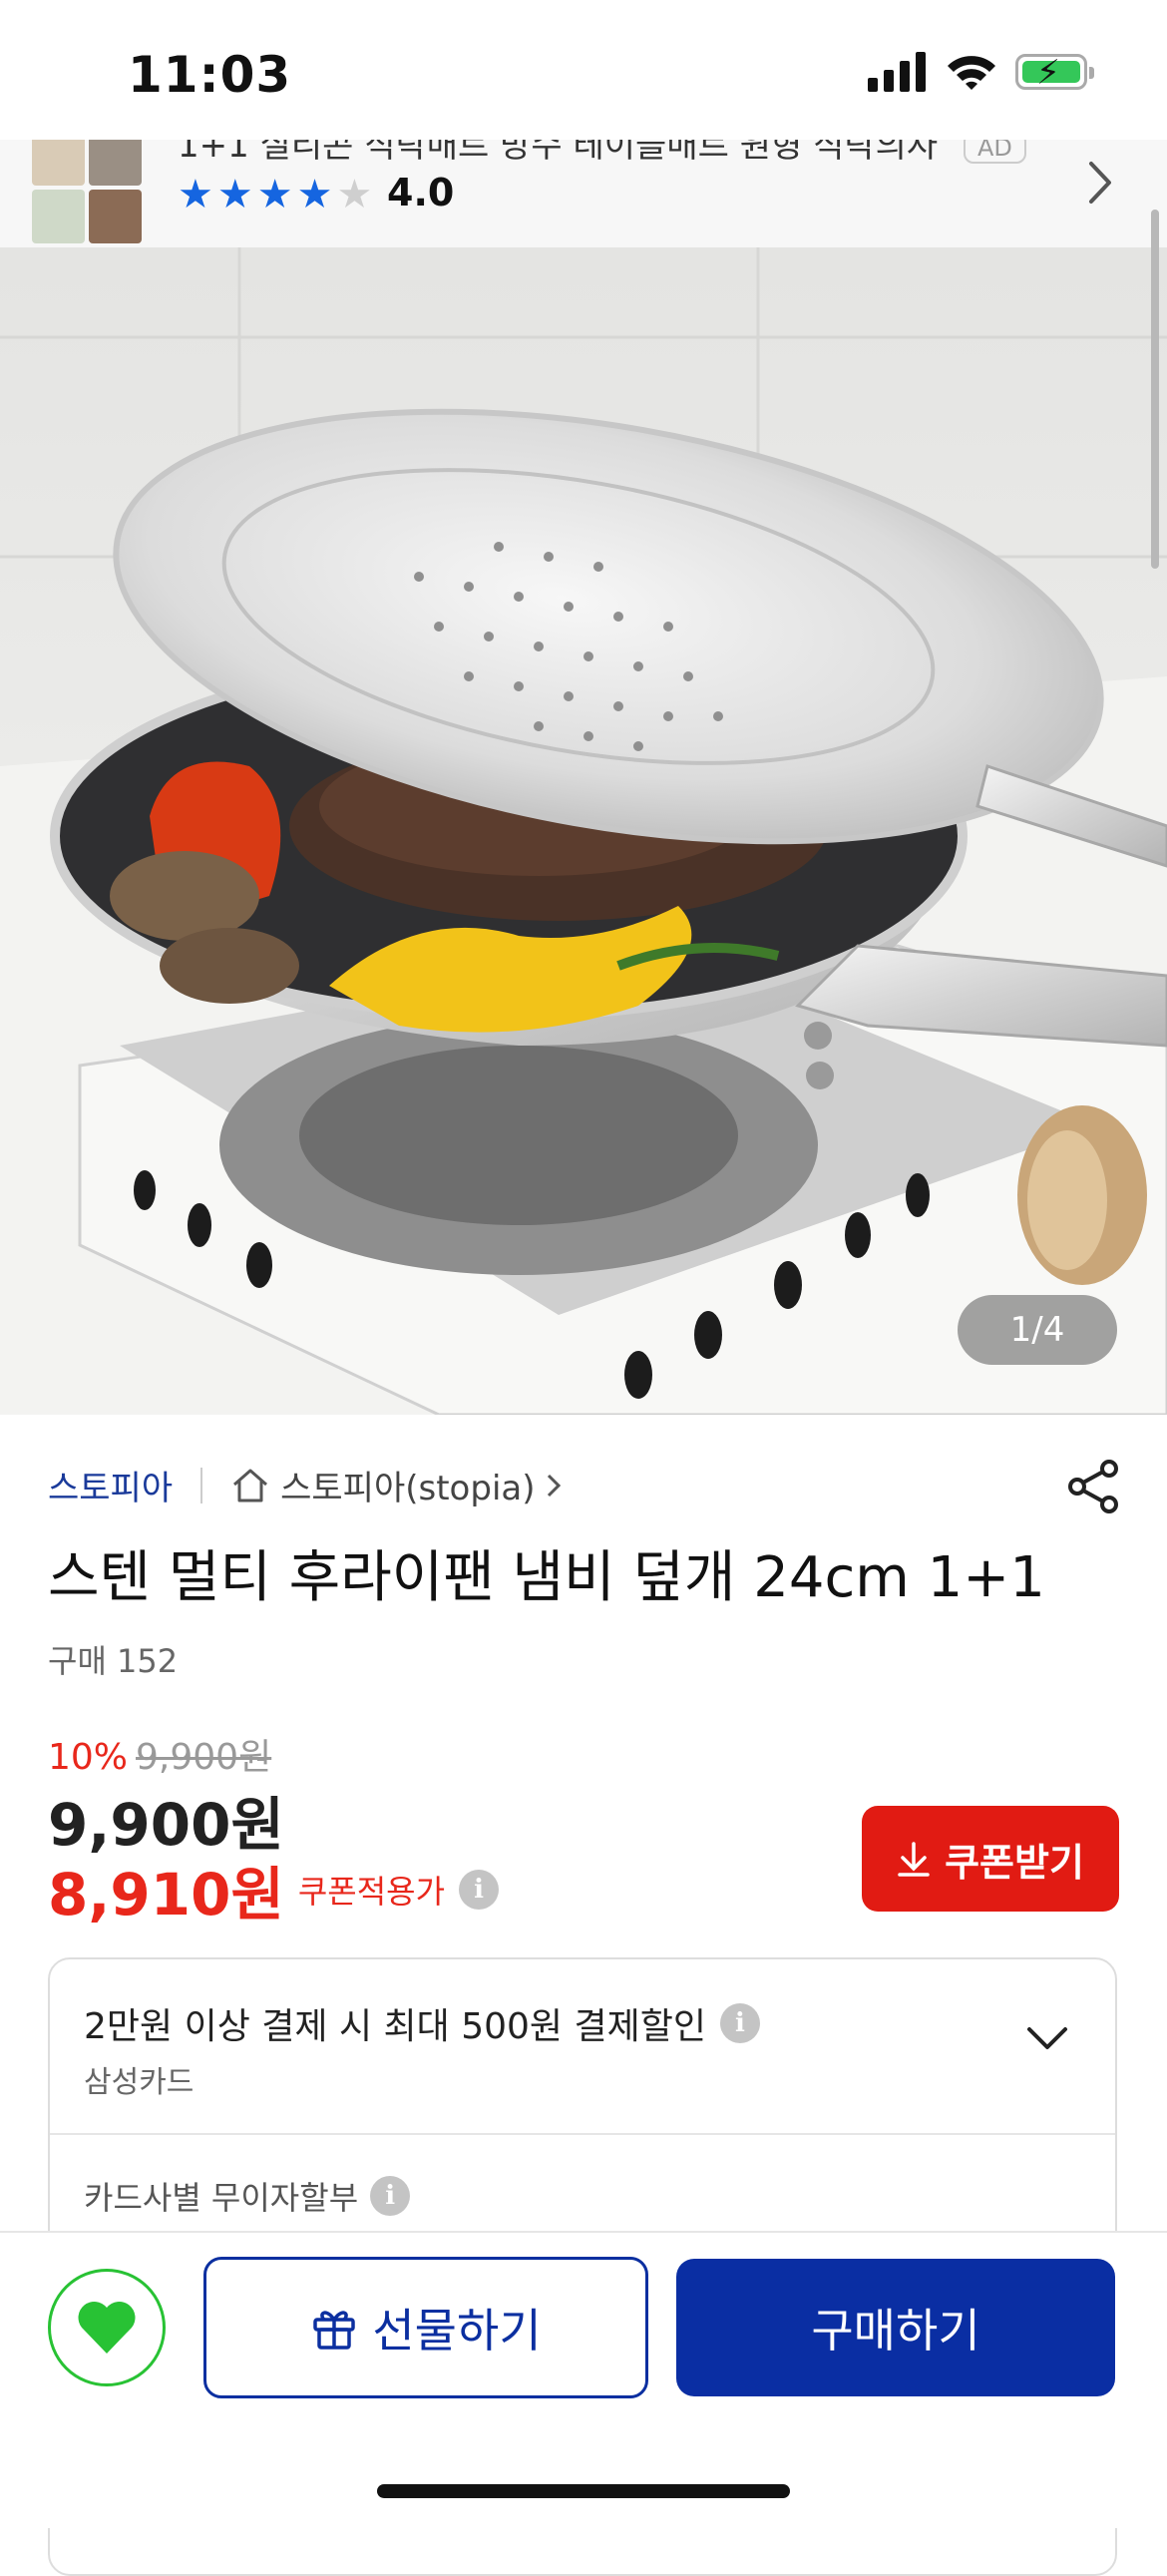  Describe the element at coordinates (113, 1661) in the screenshot. I see `purchase-count: 구매 152` at that location.